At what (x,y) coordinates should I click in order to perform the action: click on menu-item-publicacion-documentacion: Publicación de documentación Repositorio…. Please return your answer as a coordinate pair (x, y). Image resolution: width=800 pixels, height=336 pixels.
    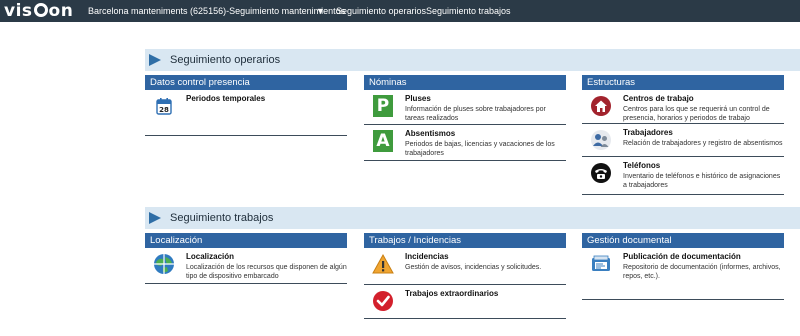
    Looking at the image, I should click on (683, 274).